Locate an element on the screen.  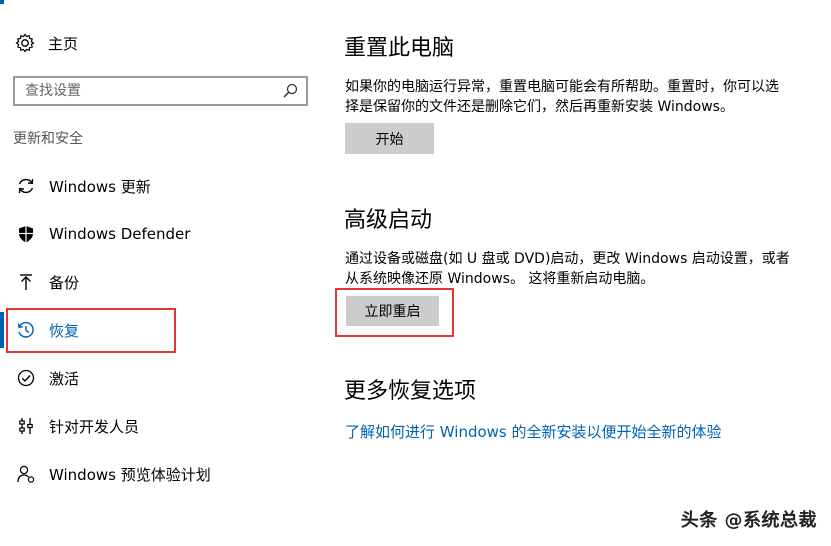
developer-icon is located at coordinates (26, 426).